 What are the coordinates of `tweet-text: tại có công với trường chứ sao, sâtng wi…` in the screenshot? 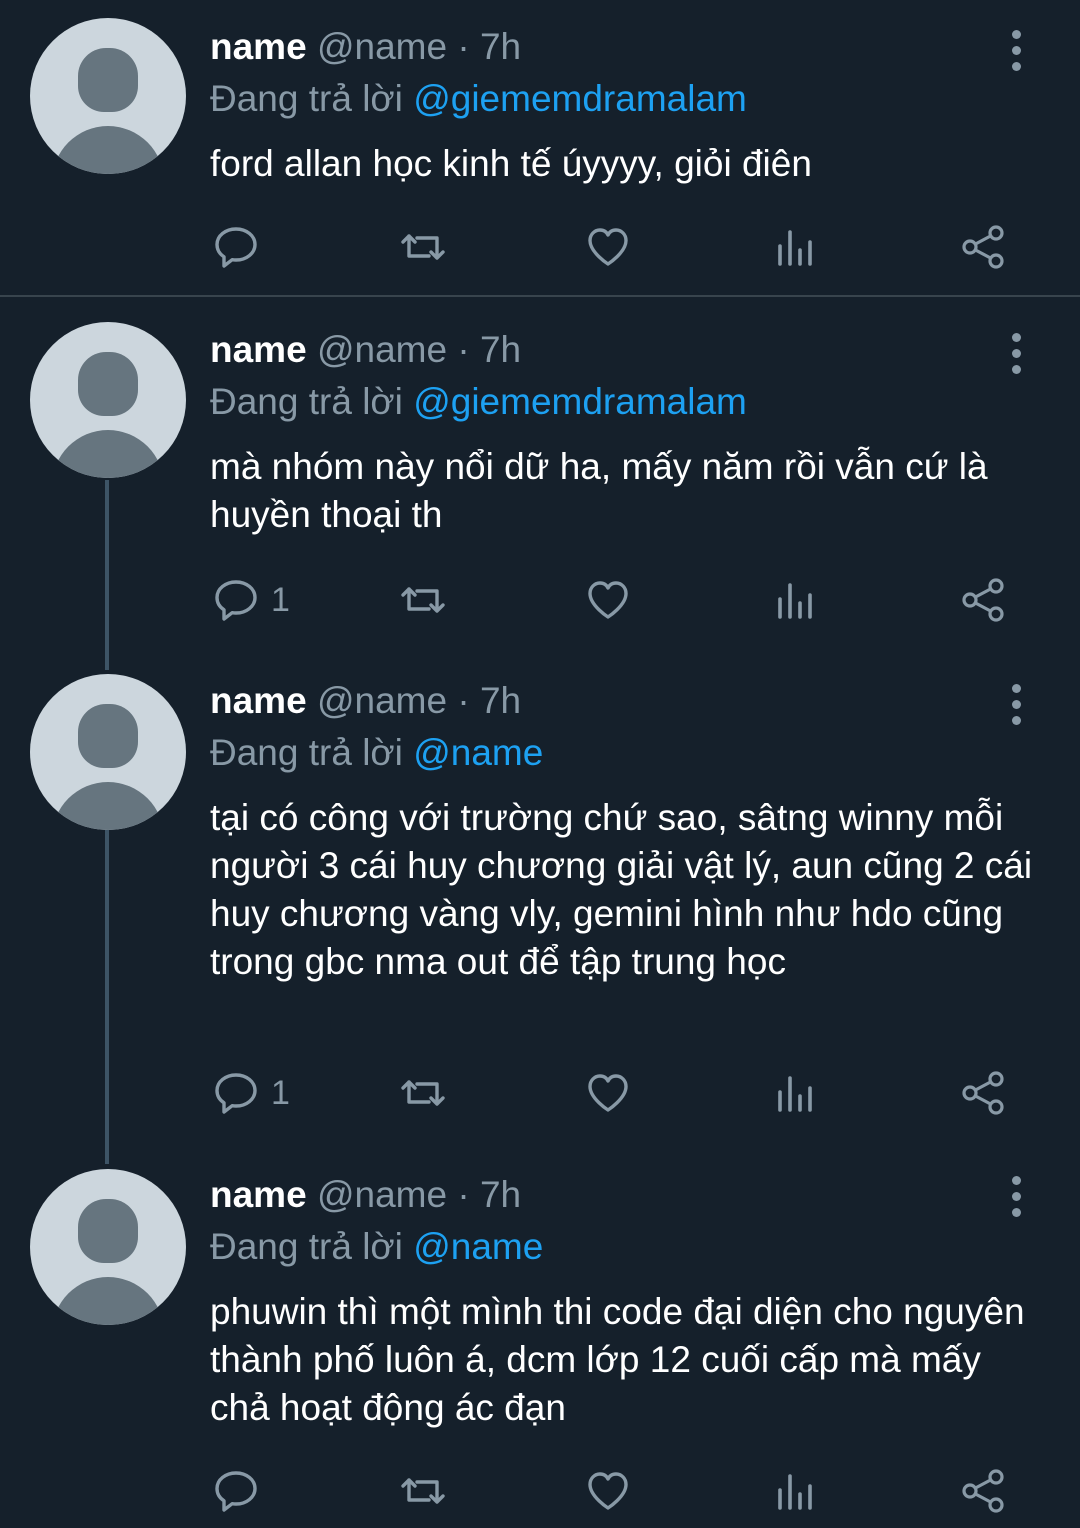 It's located at (621, 889).